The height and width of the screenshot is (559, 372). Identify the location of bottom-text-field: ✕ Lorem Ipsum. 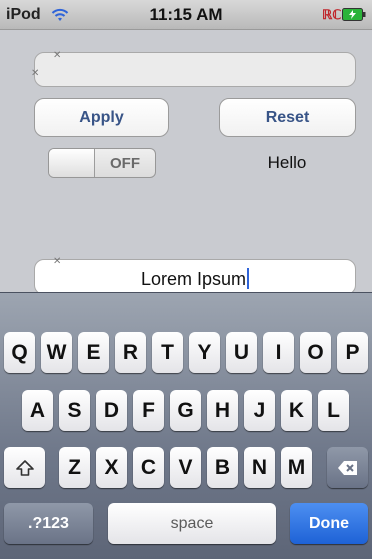
(195, 275).